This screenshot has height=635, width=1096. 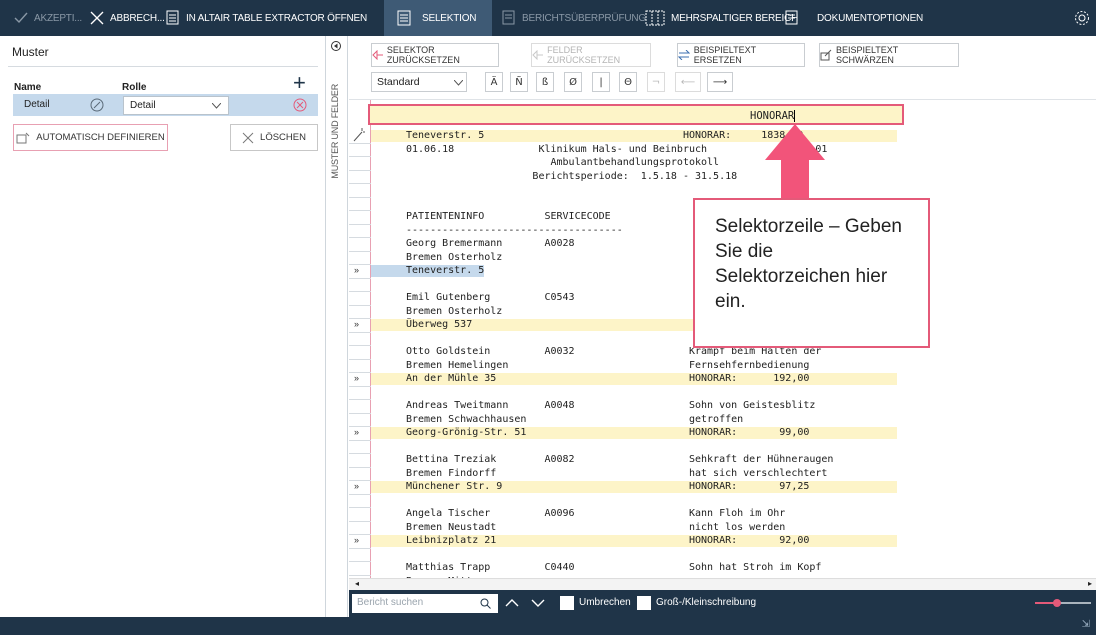 I want to click on report-line: Bremen Osterholz, so click(x=454, y=257).